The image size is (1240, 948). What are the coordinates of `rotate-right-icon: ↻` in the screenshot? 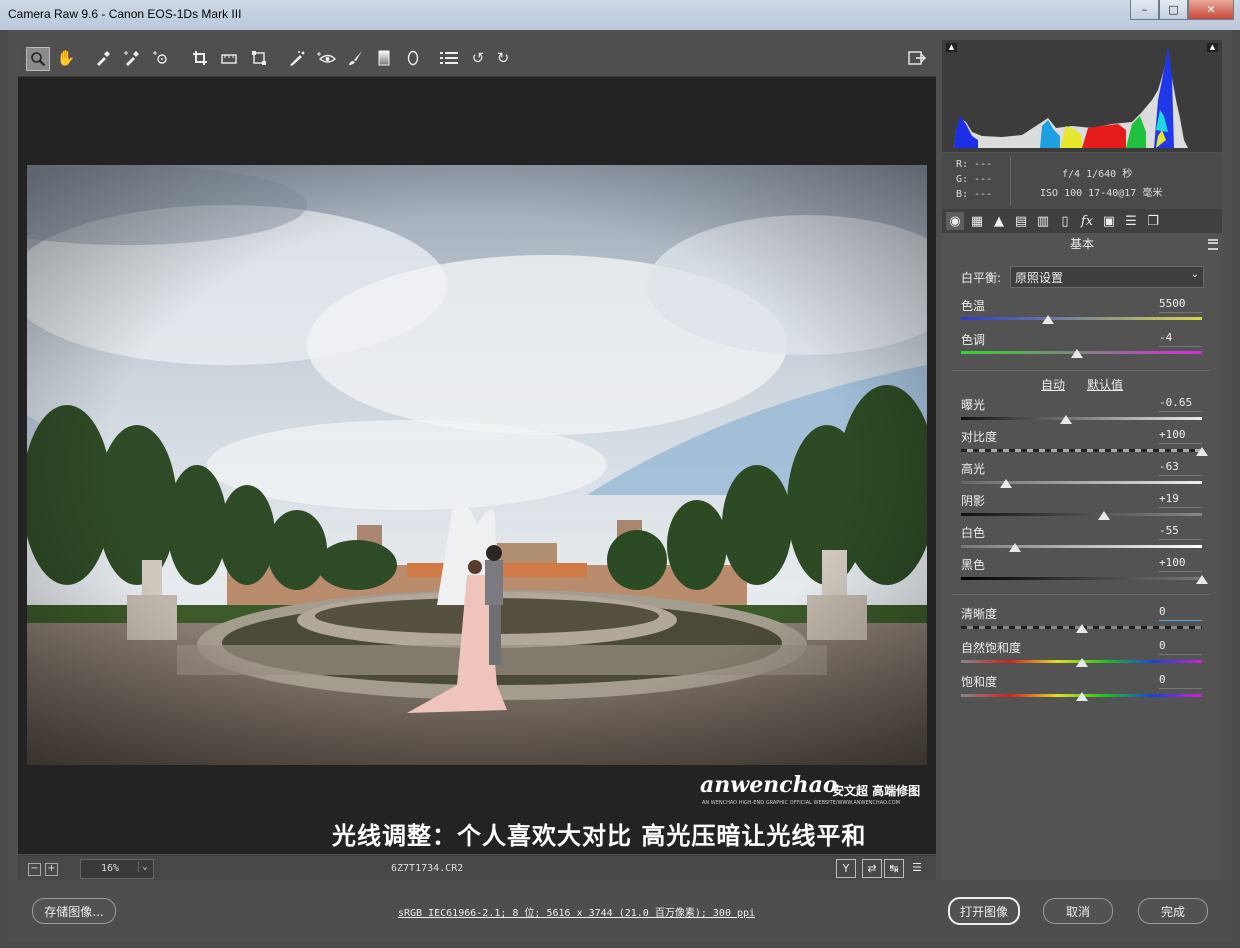 It's located at (503, 58).